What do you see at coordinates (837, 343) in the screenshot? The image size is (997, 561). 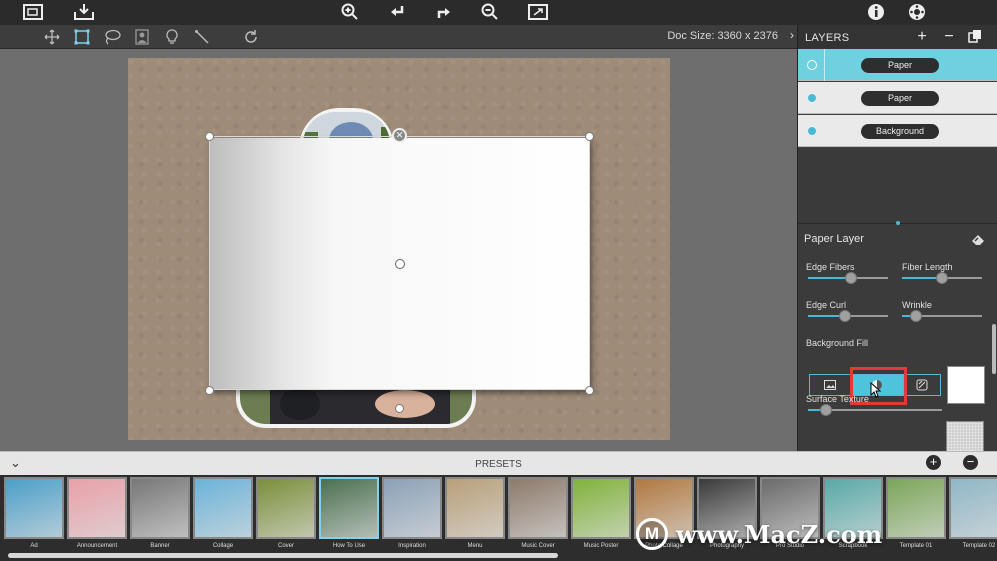 I see `background-fill-label: Background Fill` at bounding box center [837, 343].